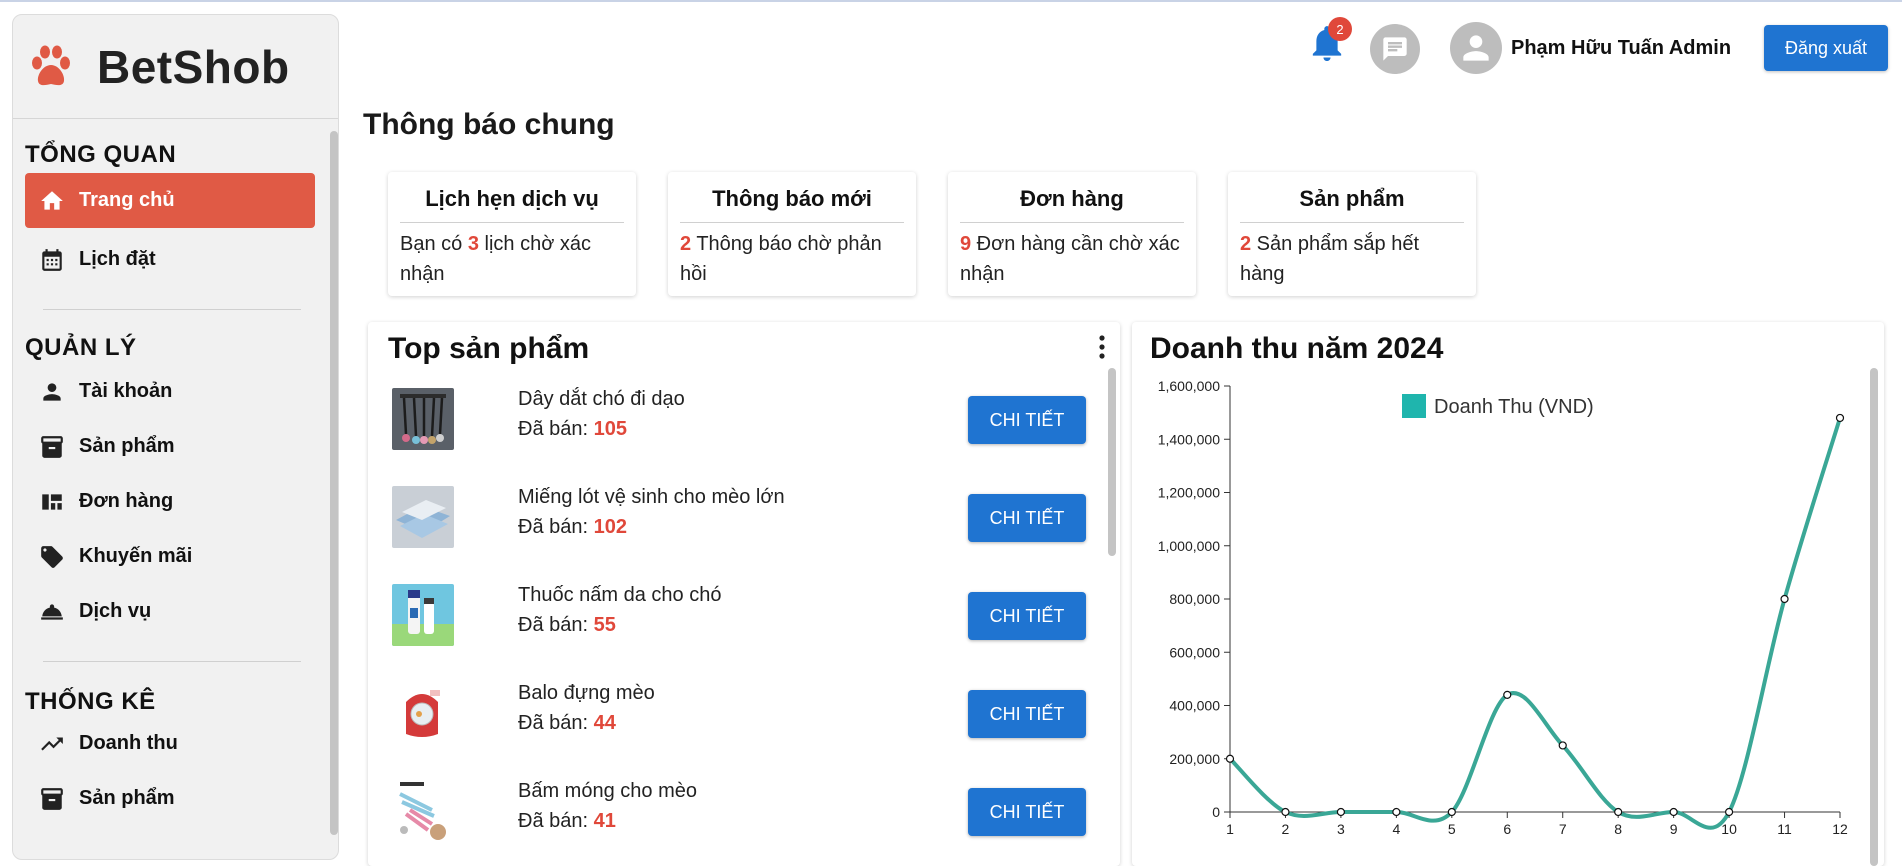 The image size is (1902, 866). What do you see at coordinates (170, 798) in the screenshot?
I see `sidebar-item-product-stats: Sản phẩm` at bounding box center [170, 798].